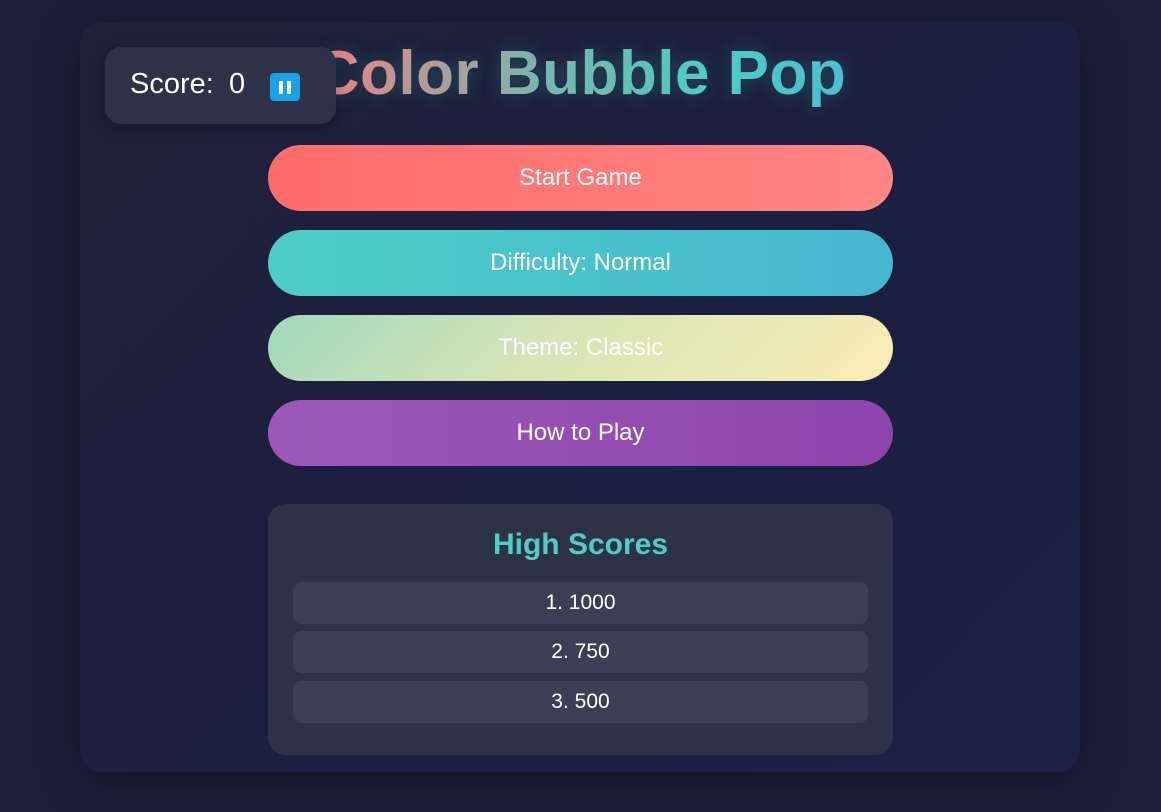 The height and width of the screenshot is (812, 1161). I want to click on score-label: Score:, so click(172, 84).